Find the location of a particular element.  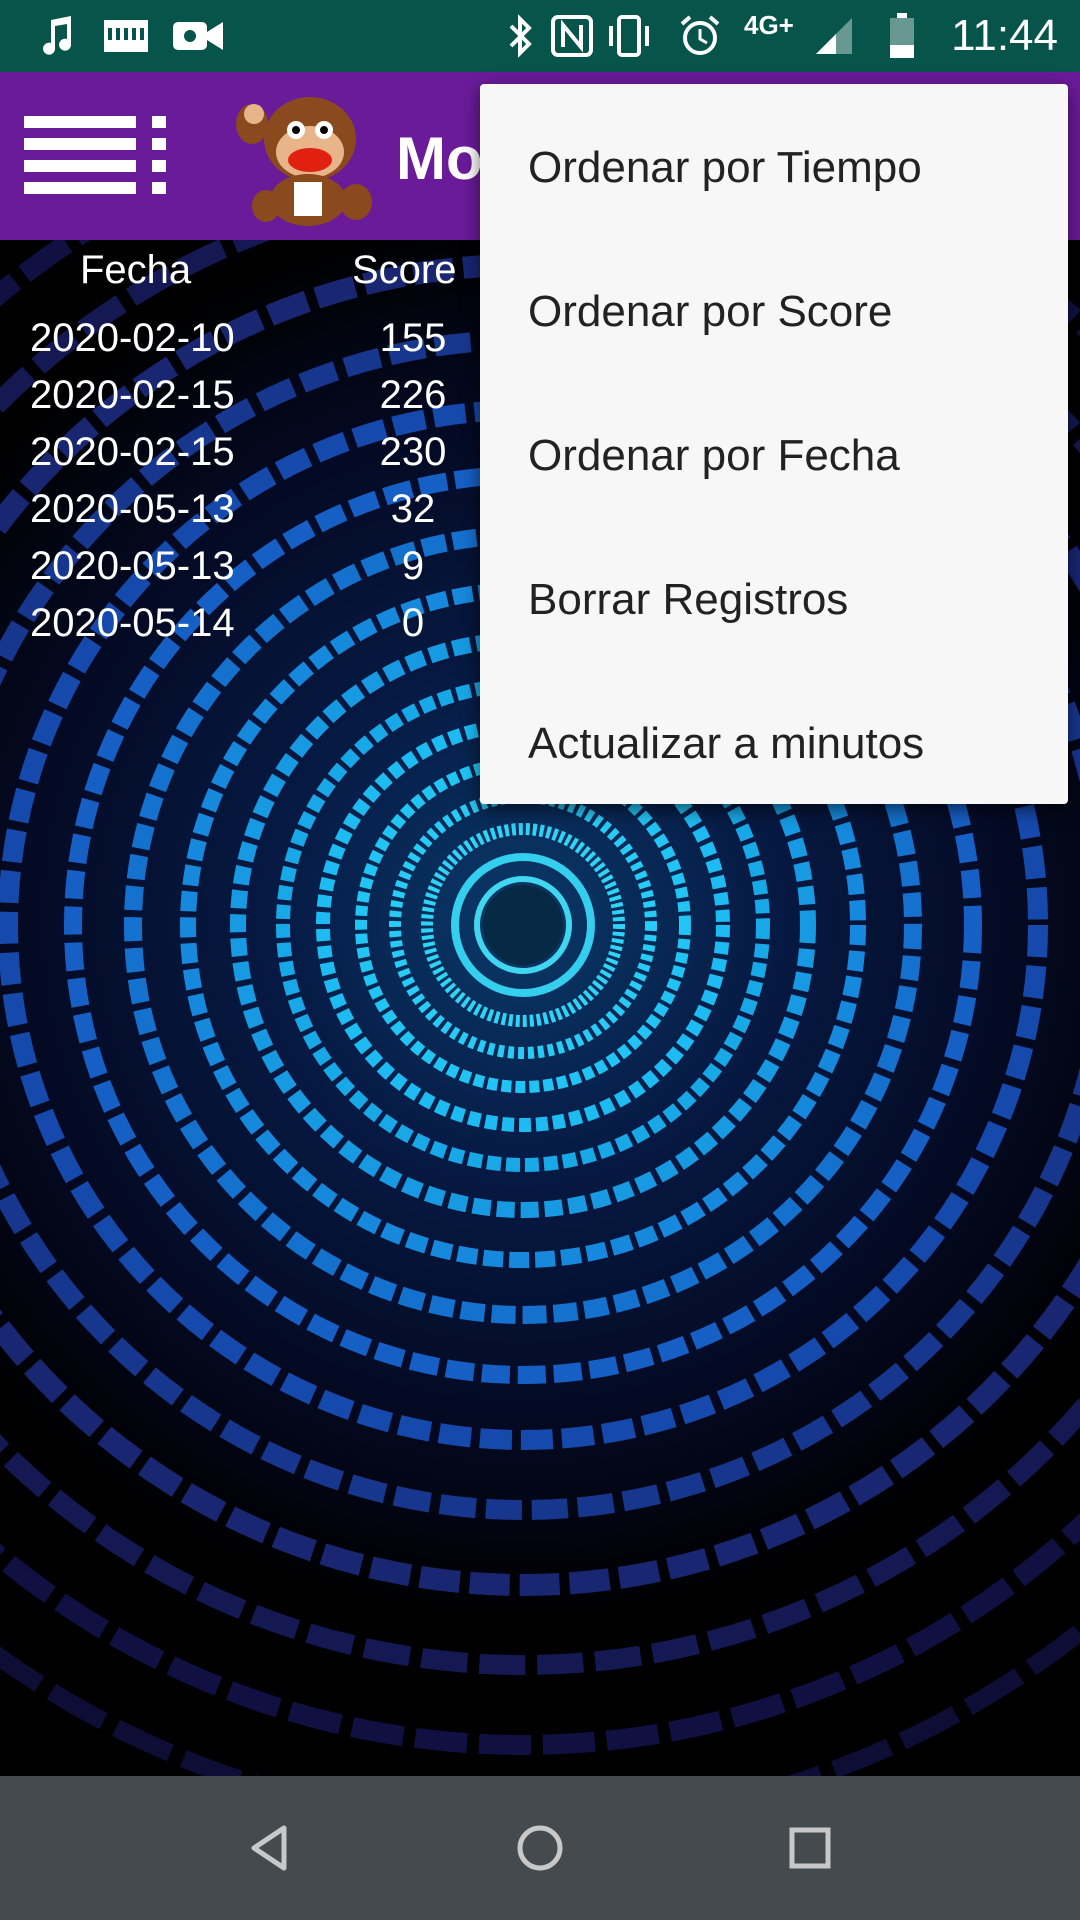

home-icon is located at coordinates (540, 1848).